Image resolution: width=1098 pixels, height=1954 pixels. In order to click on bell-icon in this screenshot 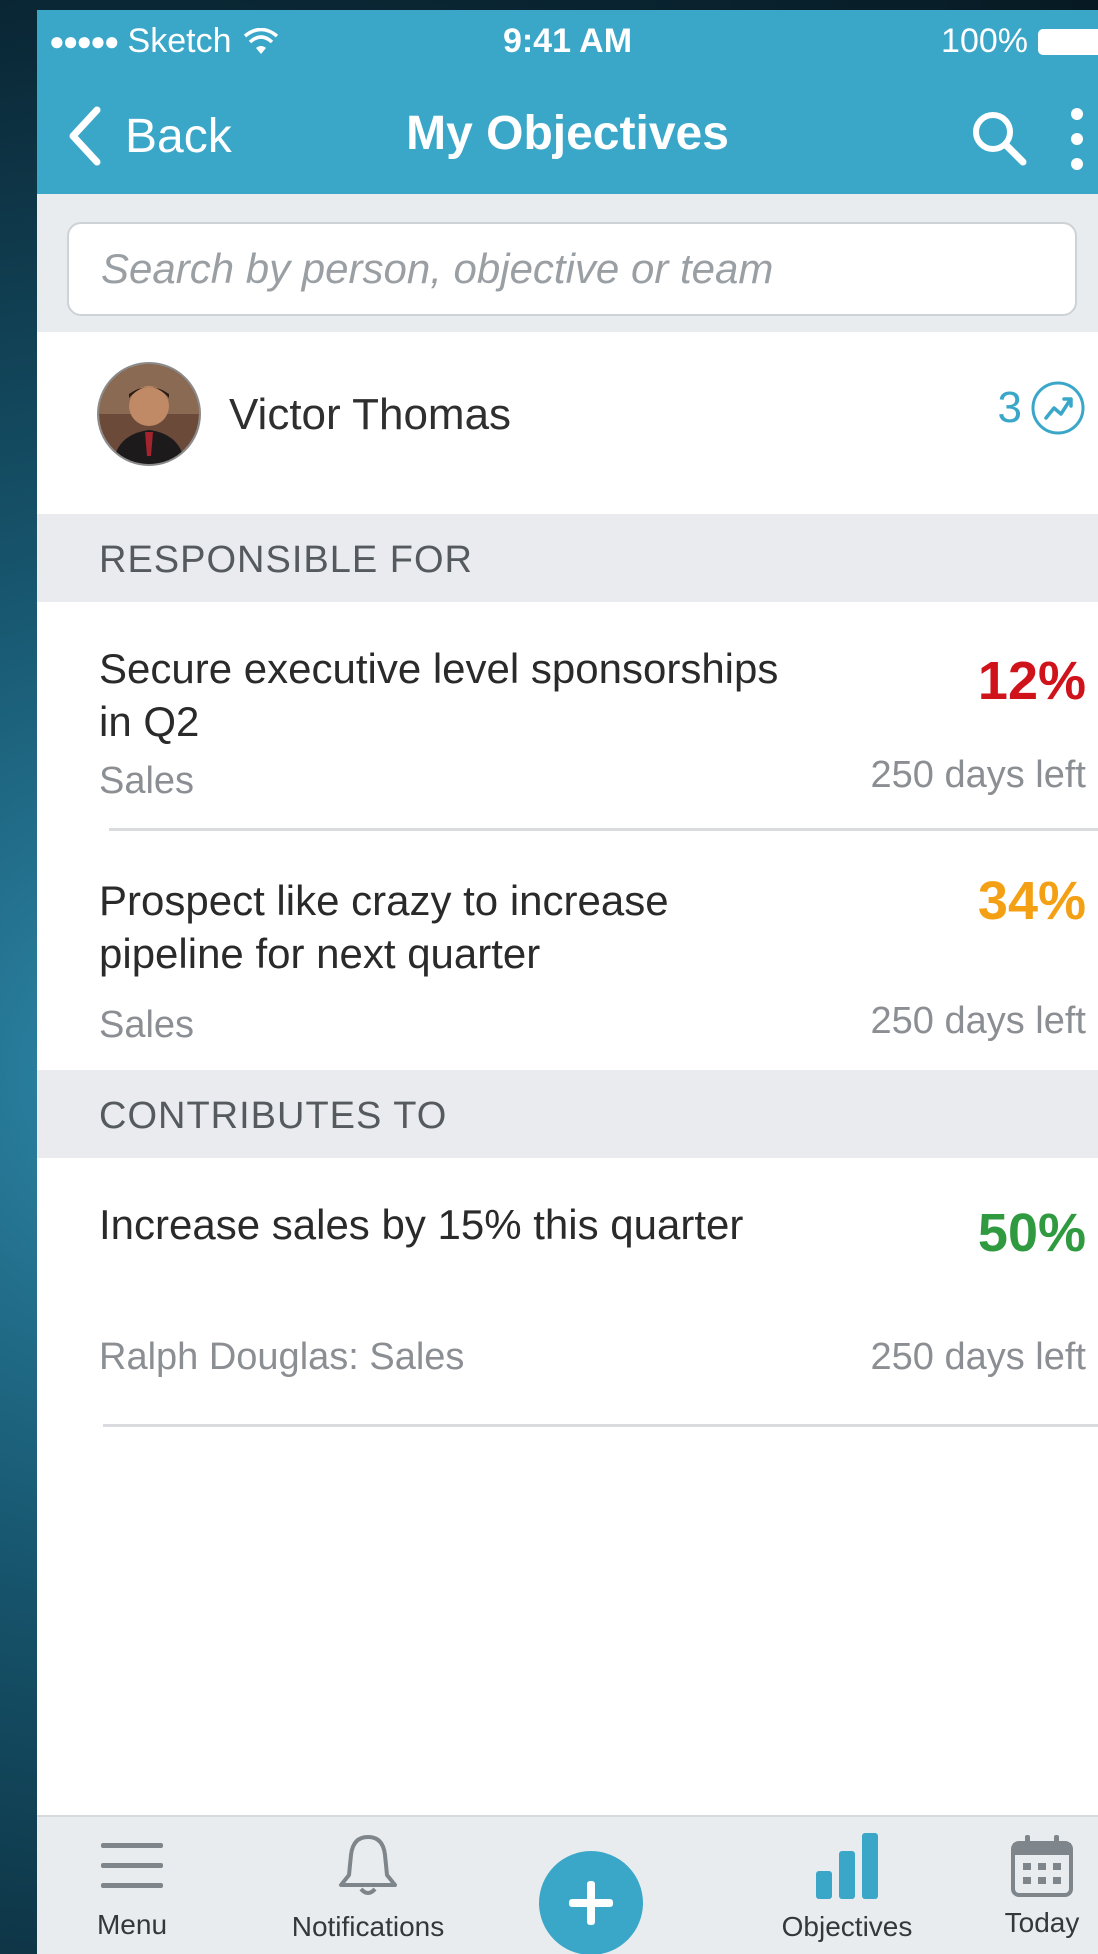, I will do `click(368, 1865)`.